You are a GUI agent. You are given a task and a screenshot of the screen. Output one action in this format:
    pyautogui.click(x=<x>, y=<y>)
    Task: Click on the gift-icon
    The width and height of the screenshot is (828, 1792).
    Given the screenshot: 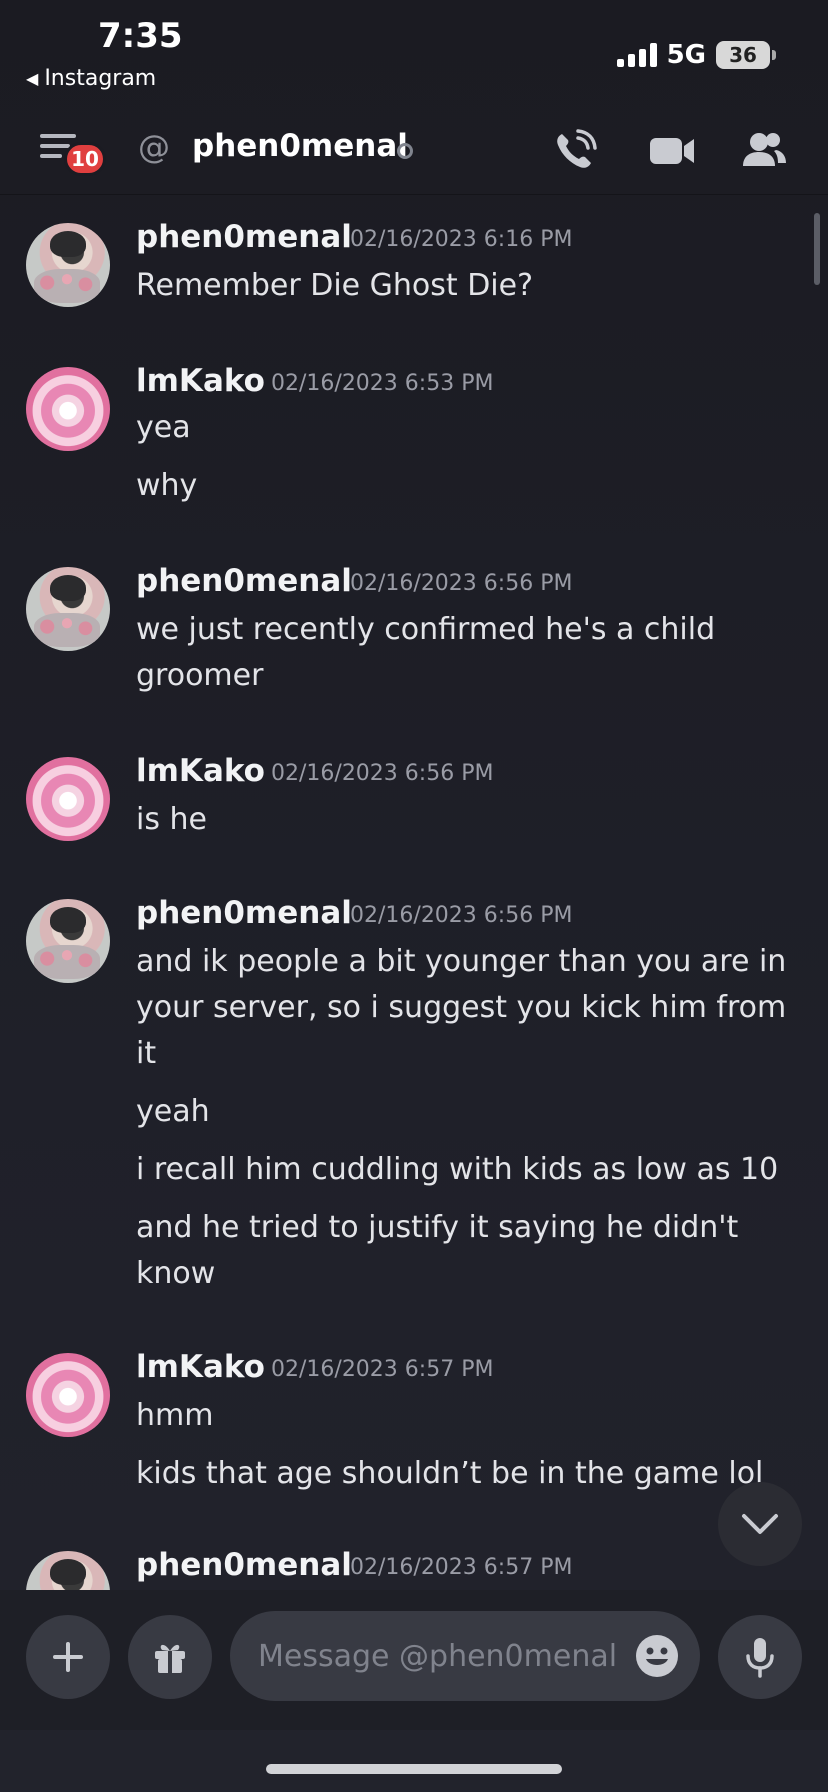 What is the action you would take?
    pyautogui.click(x=170, y=1658)
    